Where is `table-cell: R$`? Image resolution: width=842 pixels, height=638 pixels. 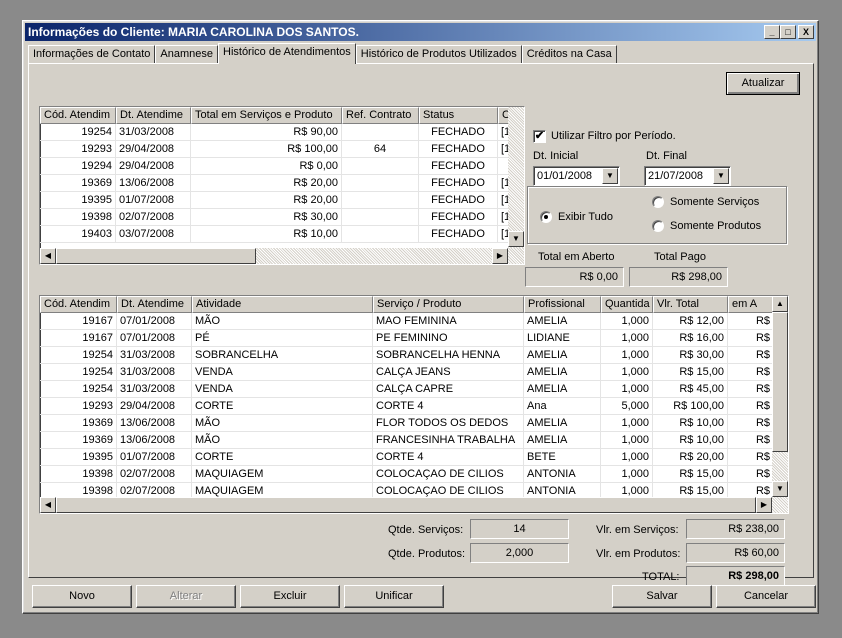
table-cell: R$ is located at coordinates (751, 321).